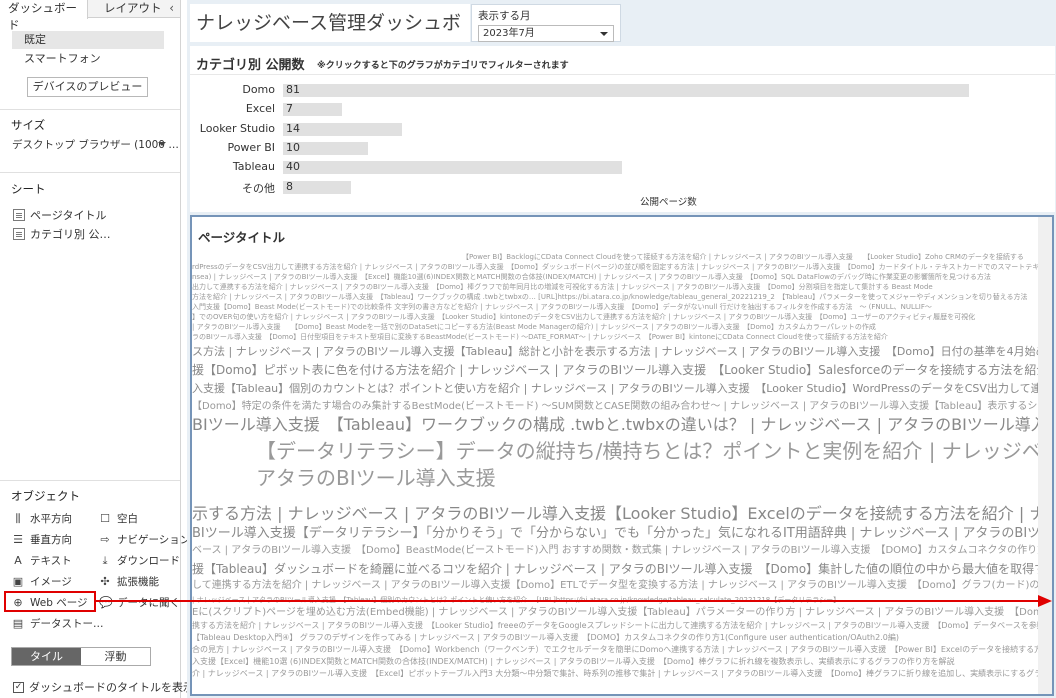 The height and width of the screenshot is (698, 1056). Describe the element at coordinates (1045, 455) in the screenshot. I see `scrollbar` at that location.